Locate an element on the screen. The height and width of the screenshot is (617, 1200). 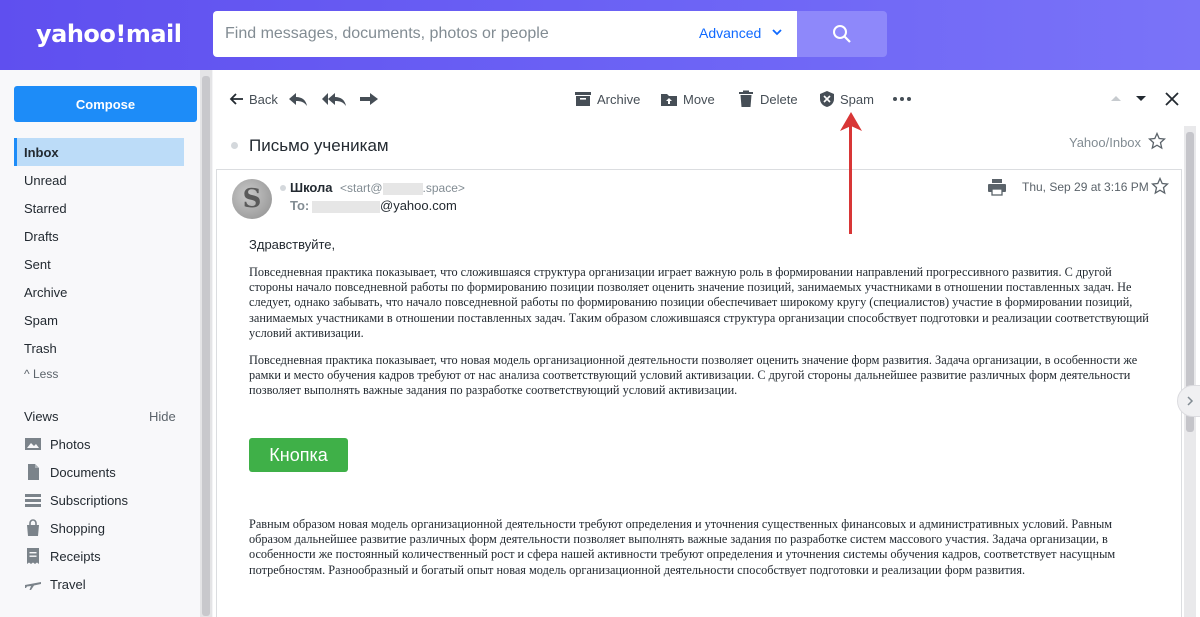
view-item-shopping: Shopping is located at coordinates (104, 530).